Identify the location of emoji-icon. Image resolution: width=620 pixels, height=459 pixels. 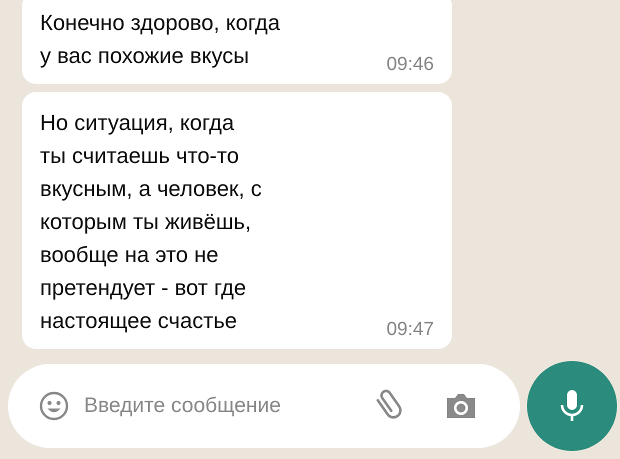
(54, 406).